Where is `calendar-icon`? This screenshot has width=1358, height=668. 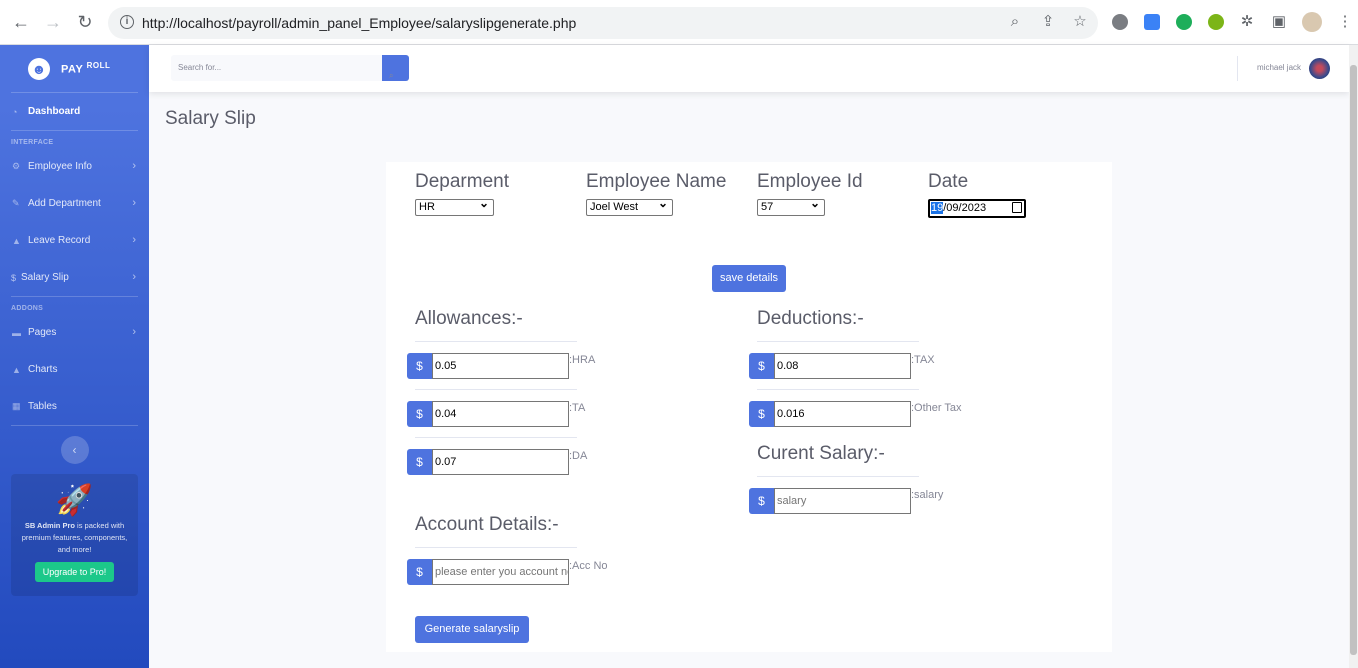
calendar-icon is located at coordinates (1017, 207).